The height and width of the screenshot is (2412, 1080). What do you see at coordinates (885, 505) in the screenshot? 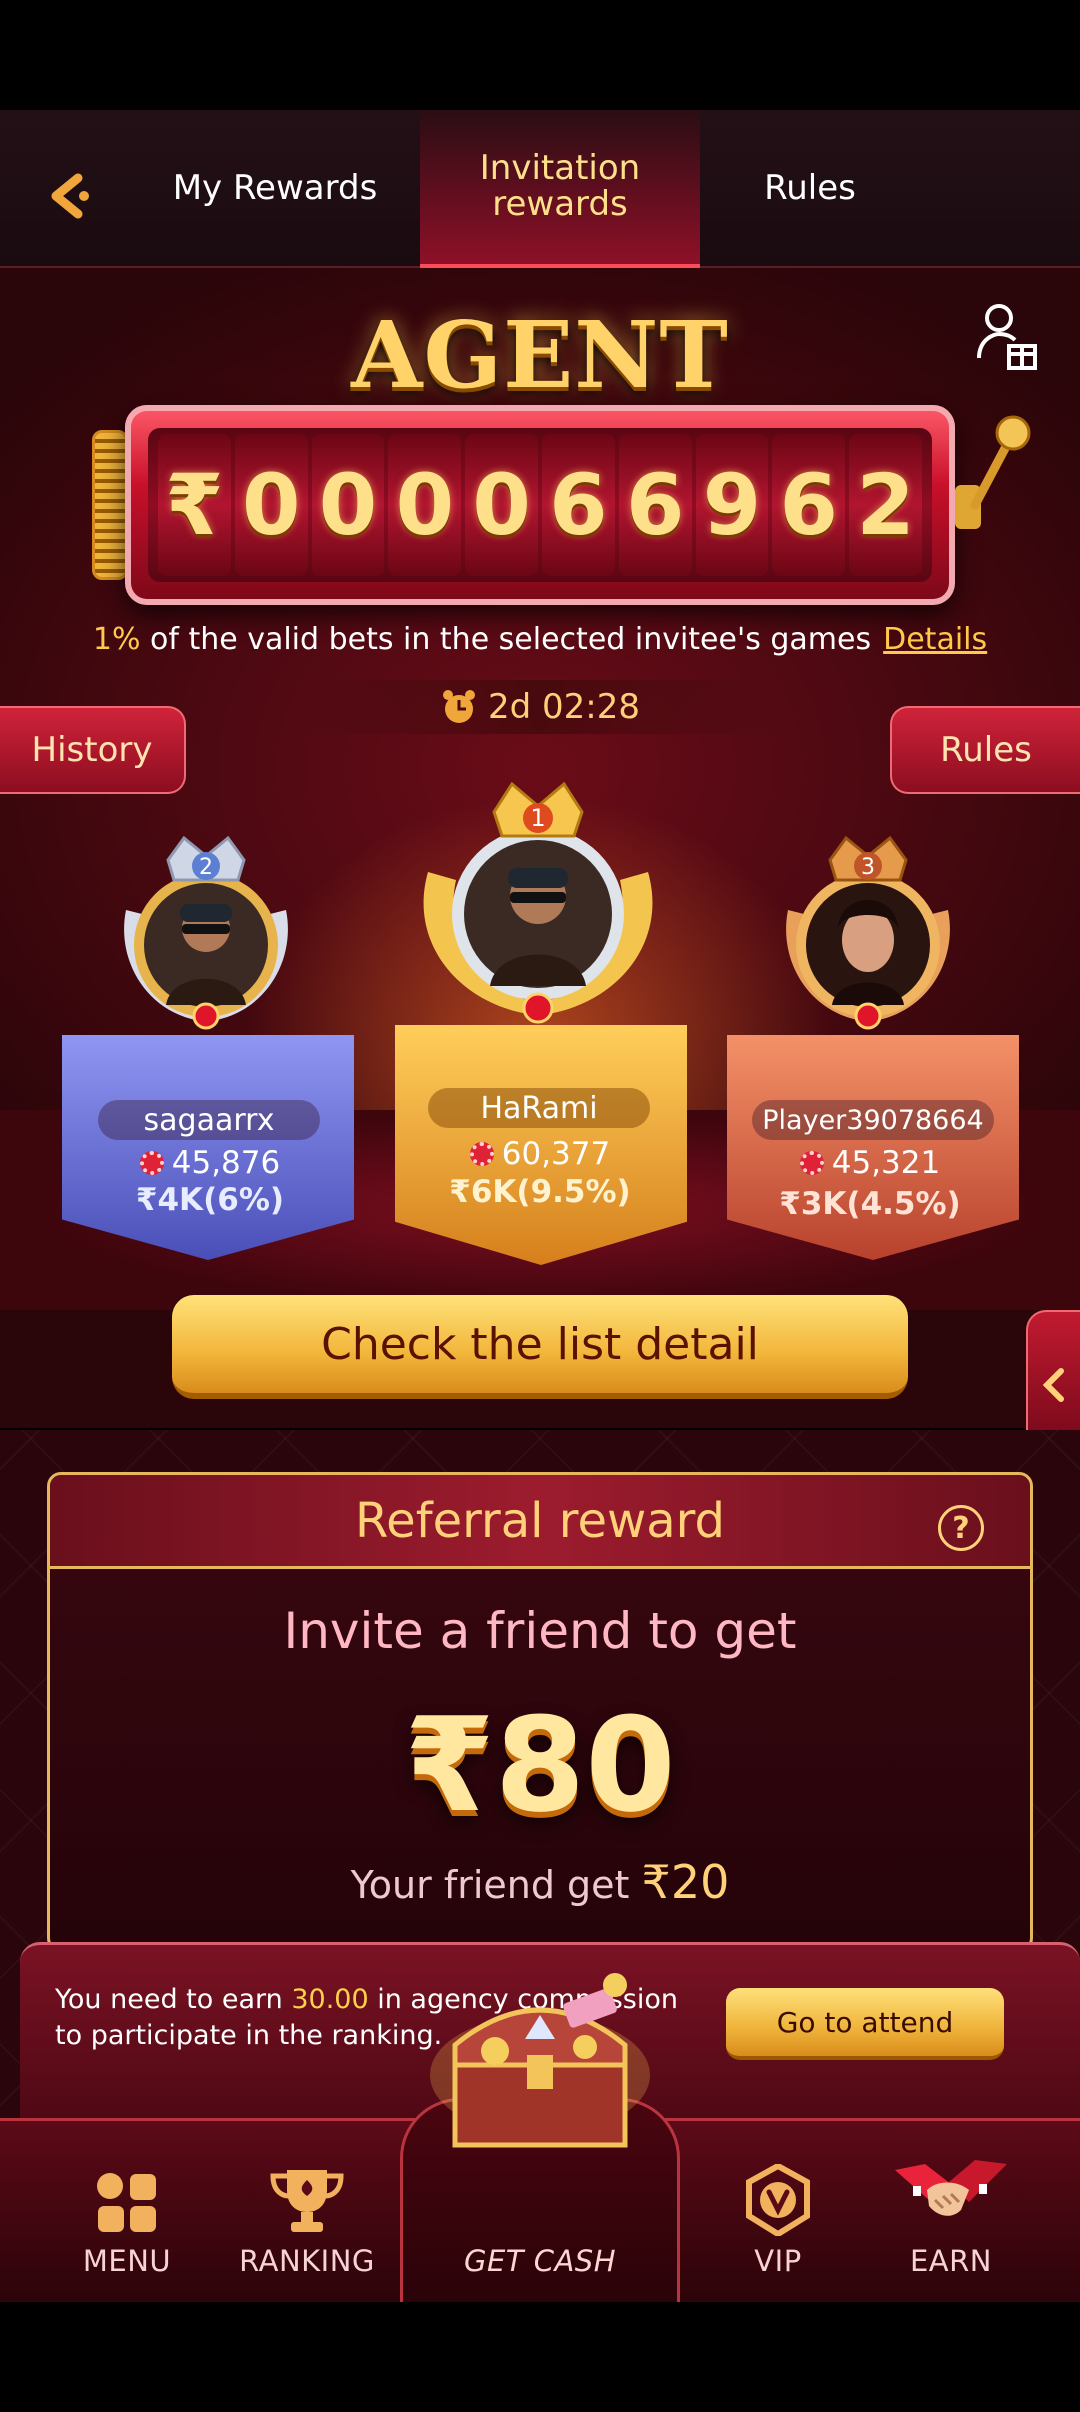
I see `jackpot-digit: 2` at bounding box center [885, 505].